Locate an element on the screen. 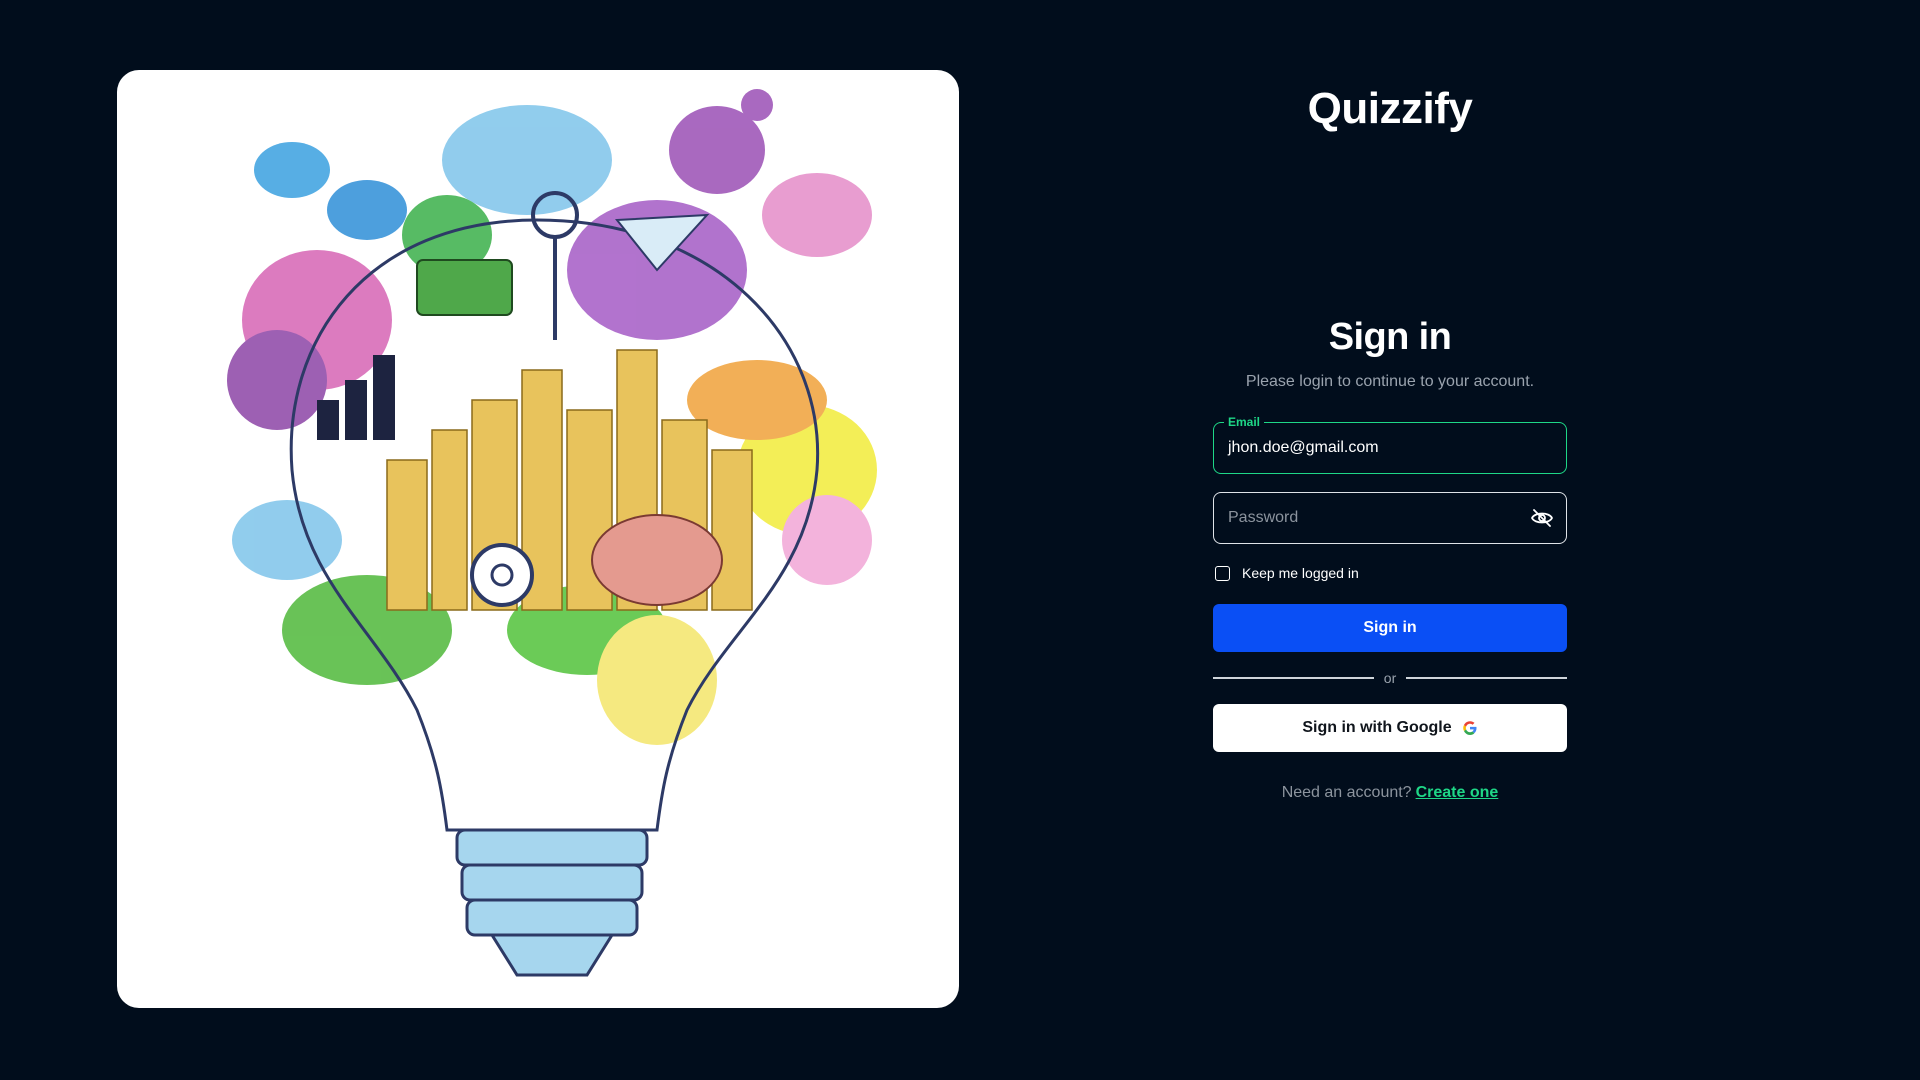  google-sign-in-button: Sign in with Google is located at coordinates (1390, 728).